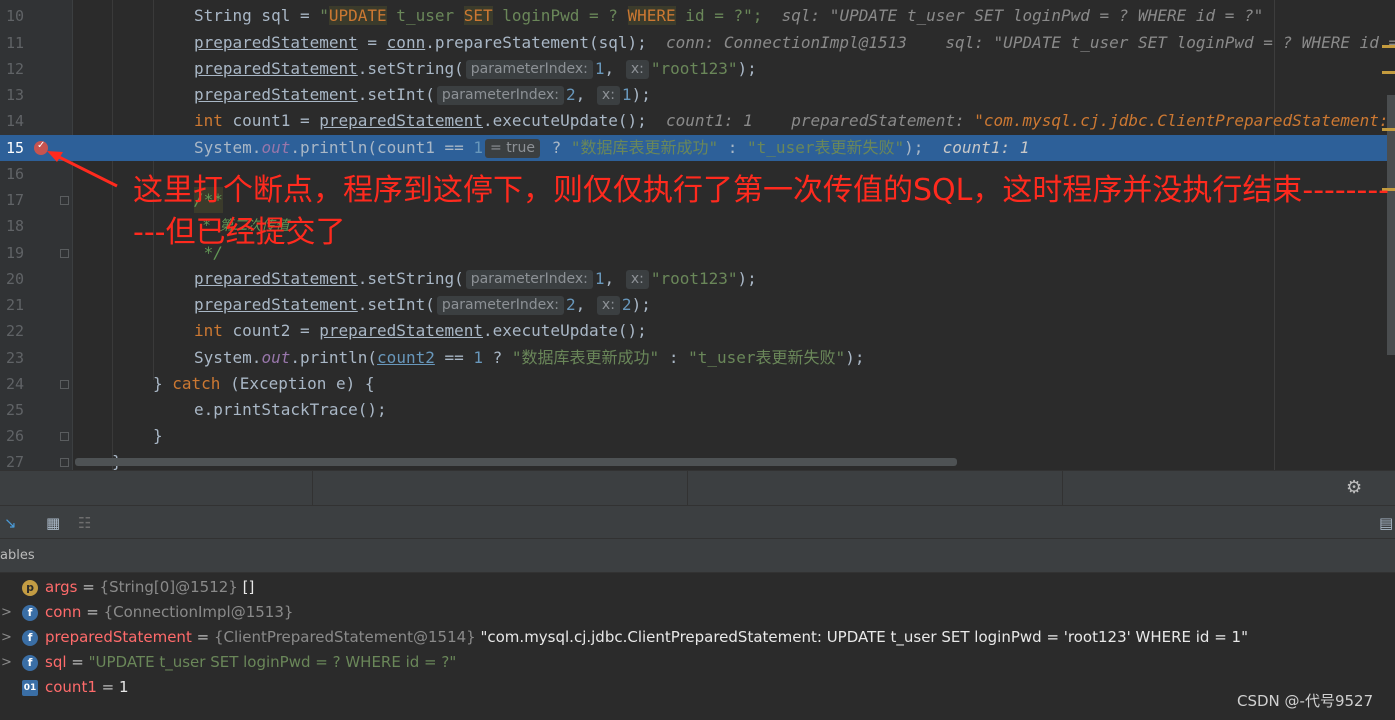  What do you see at coordinates (82, 169) in the screenshot?
I see `annotation-arrow-icon` at bounding box center [82, 169].